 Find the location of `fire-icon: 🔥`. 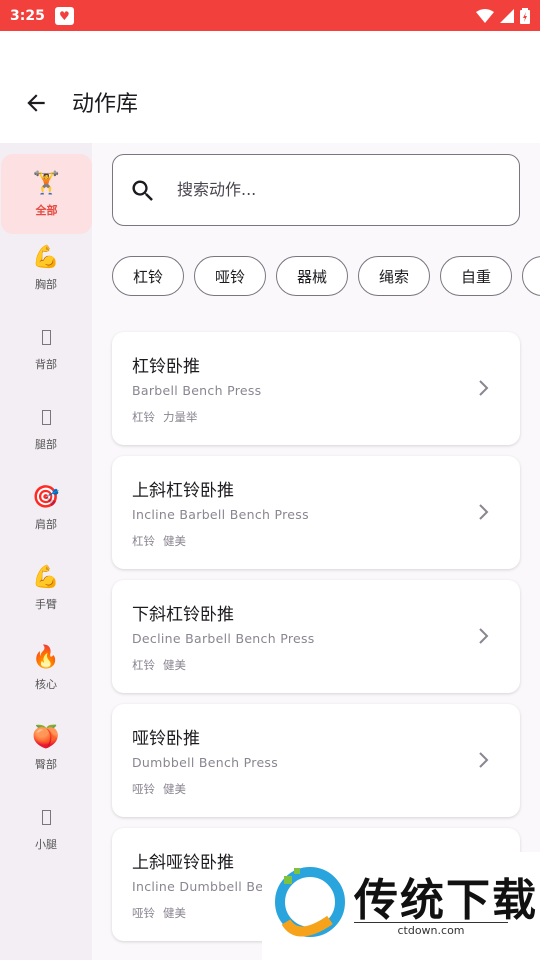

fire-icon: 🔥 is located at coordinates (46, 657).